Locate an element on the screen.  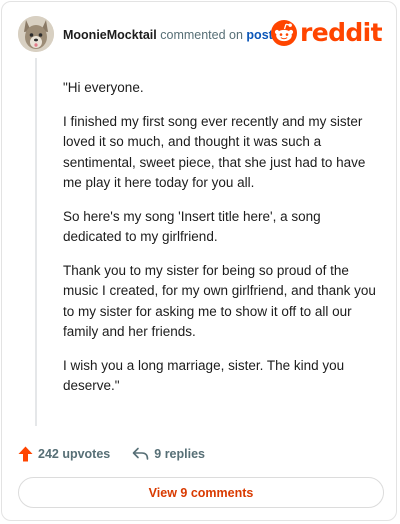
comment-paragraph: "Hi everyone. is located at coordinates (103, 87).